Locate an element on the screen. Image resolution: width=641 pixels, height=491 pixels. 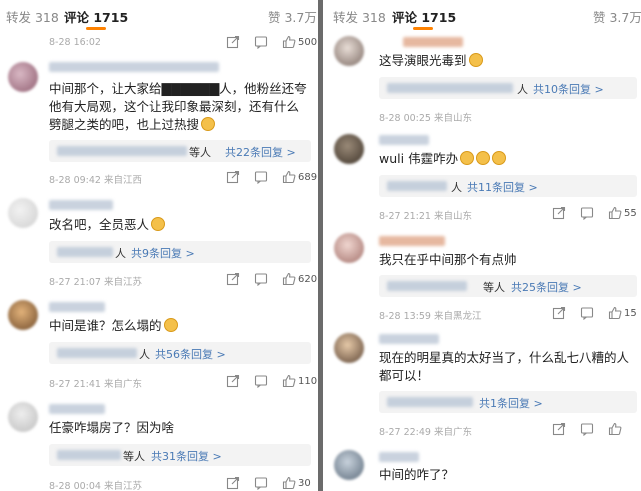
like-count: 110 is located at coordinates (308, 381).